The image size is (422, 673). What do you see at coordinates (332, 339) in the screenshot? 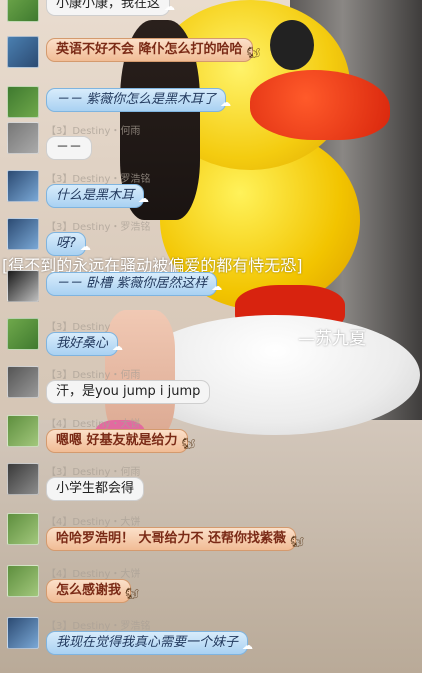
I see `signature-text: —苏九夏` at bounding box center [332, 339].